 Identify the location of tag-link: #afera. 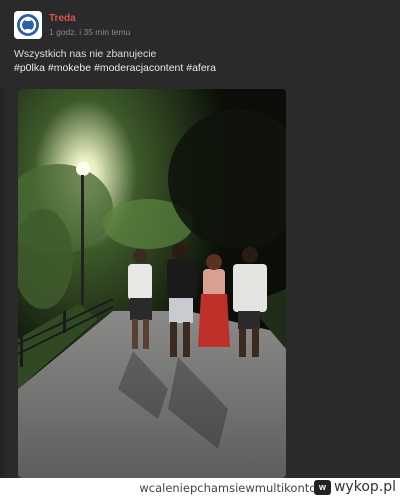
(201, 68).